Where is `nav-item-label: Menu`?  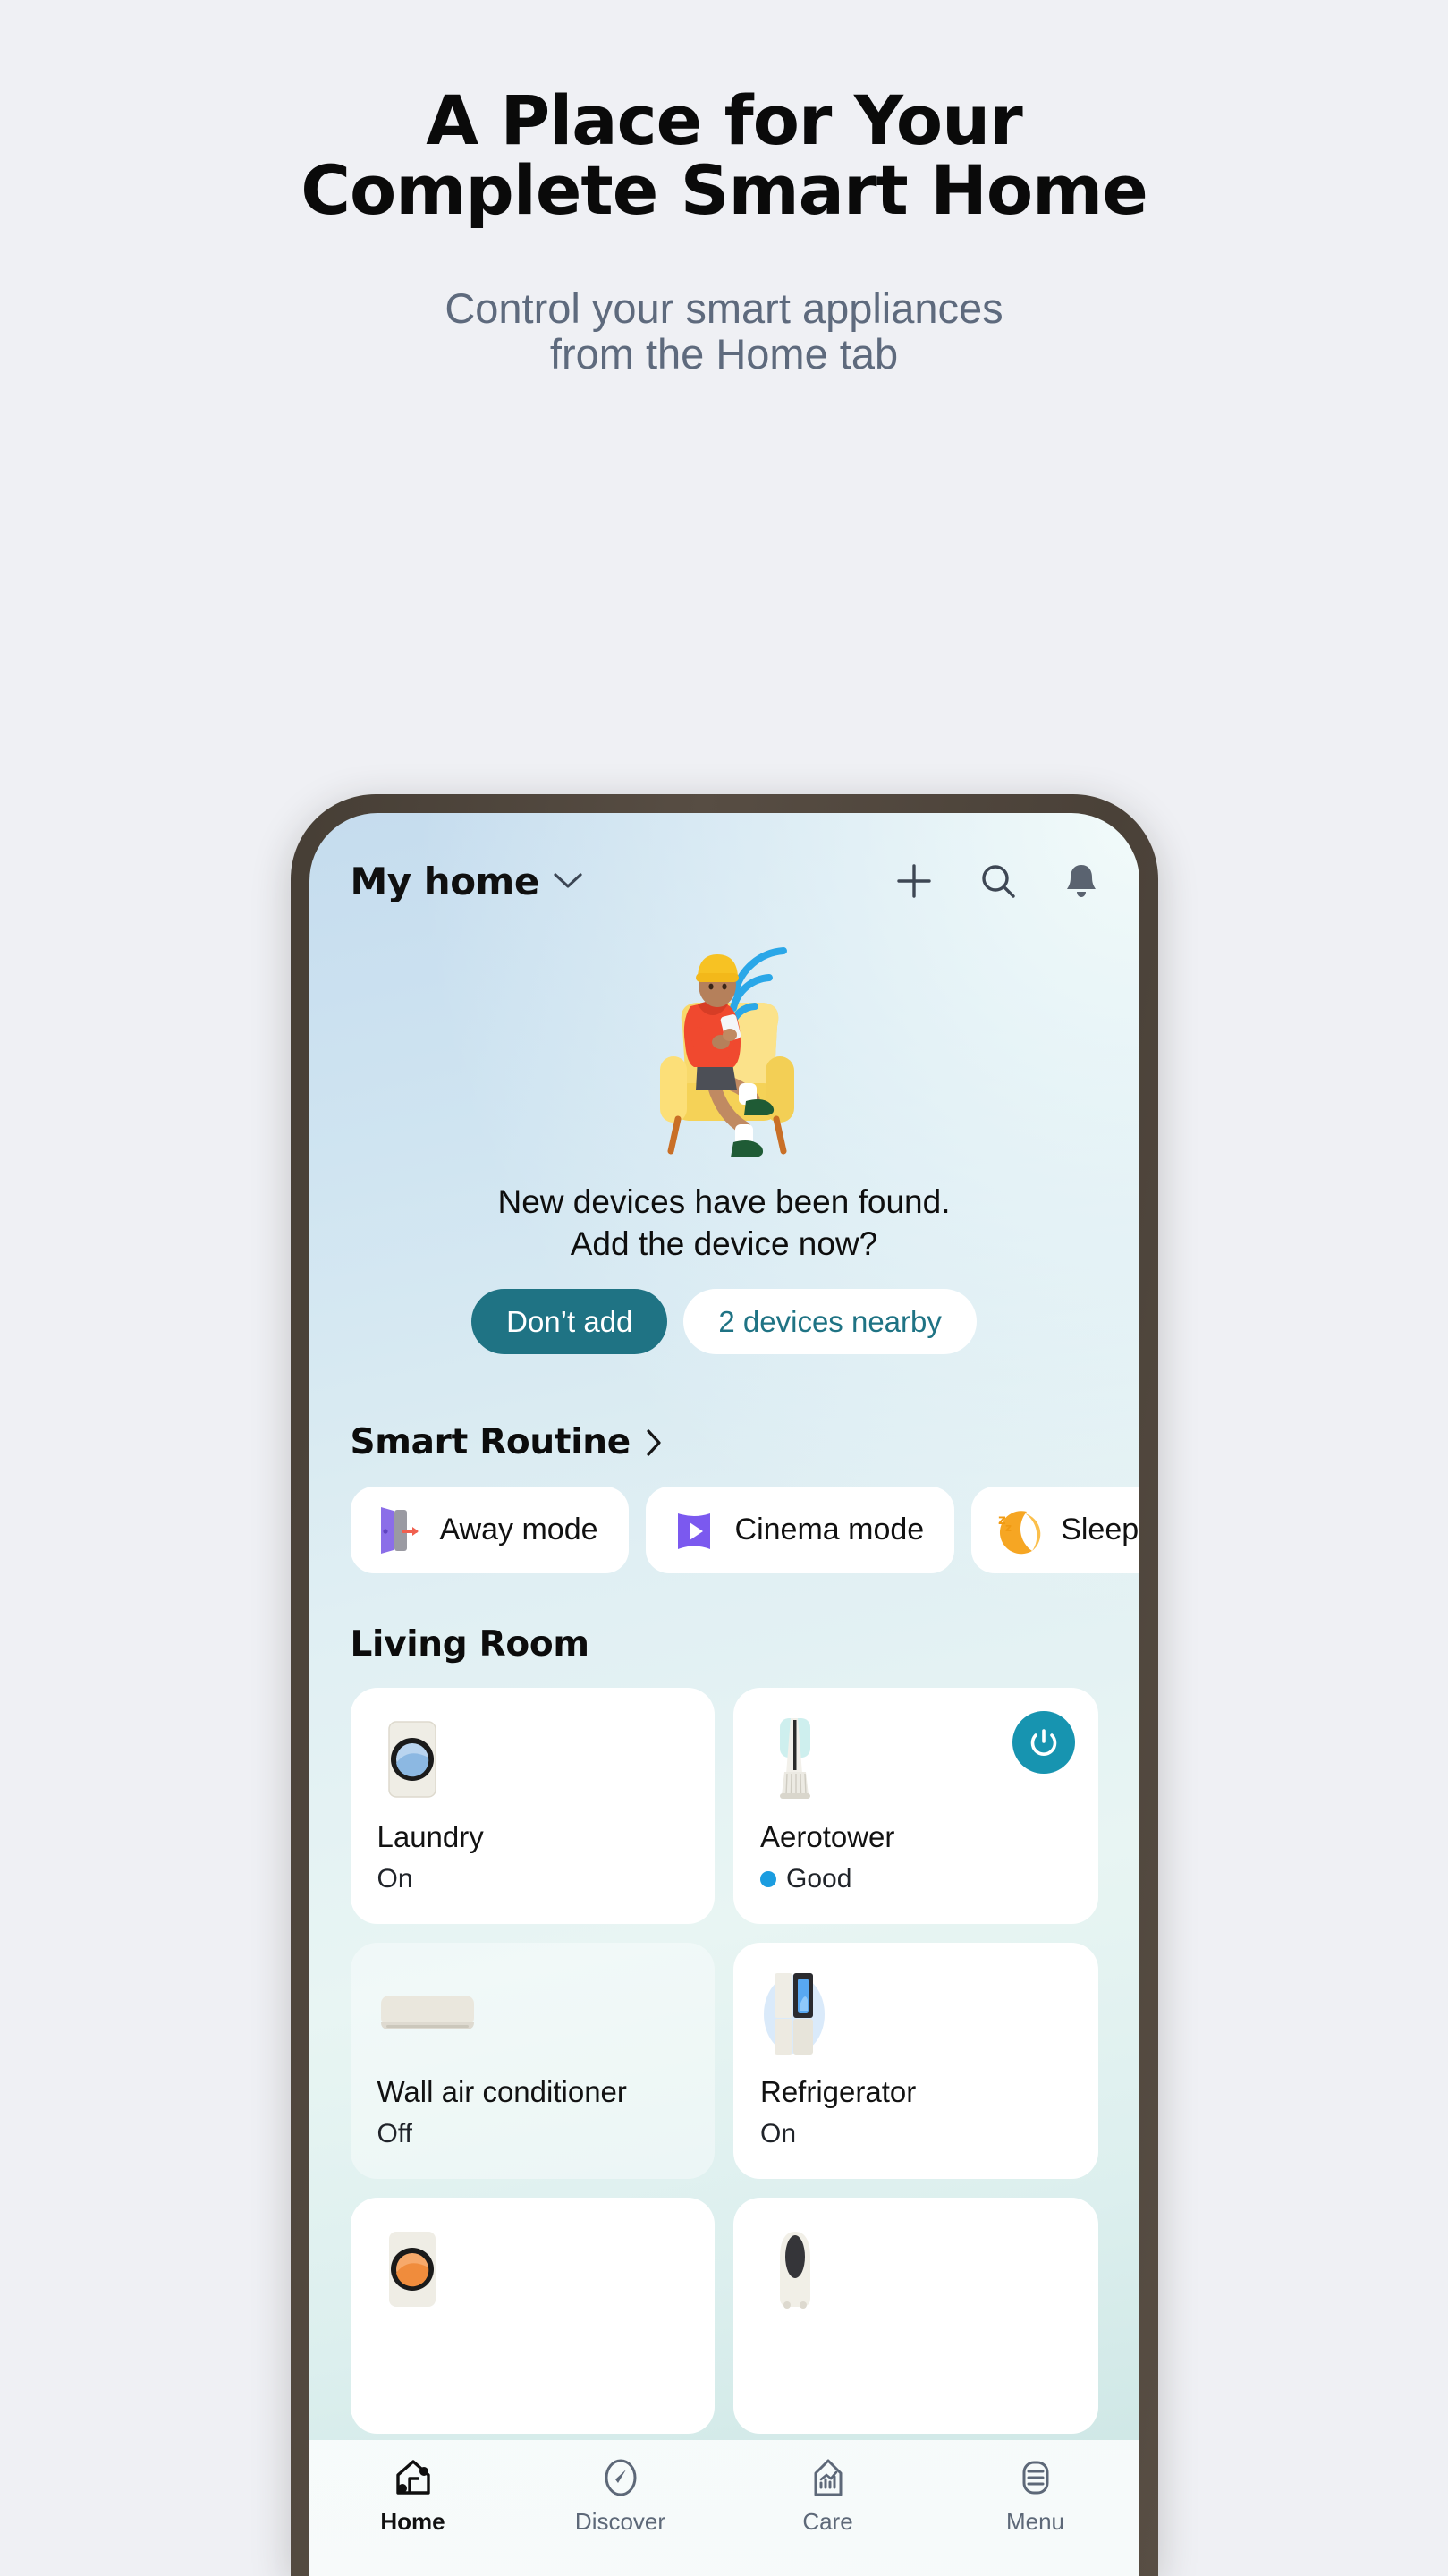
nav-item-label: Menu is located at coordinates (1035, 2521).